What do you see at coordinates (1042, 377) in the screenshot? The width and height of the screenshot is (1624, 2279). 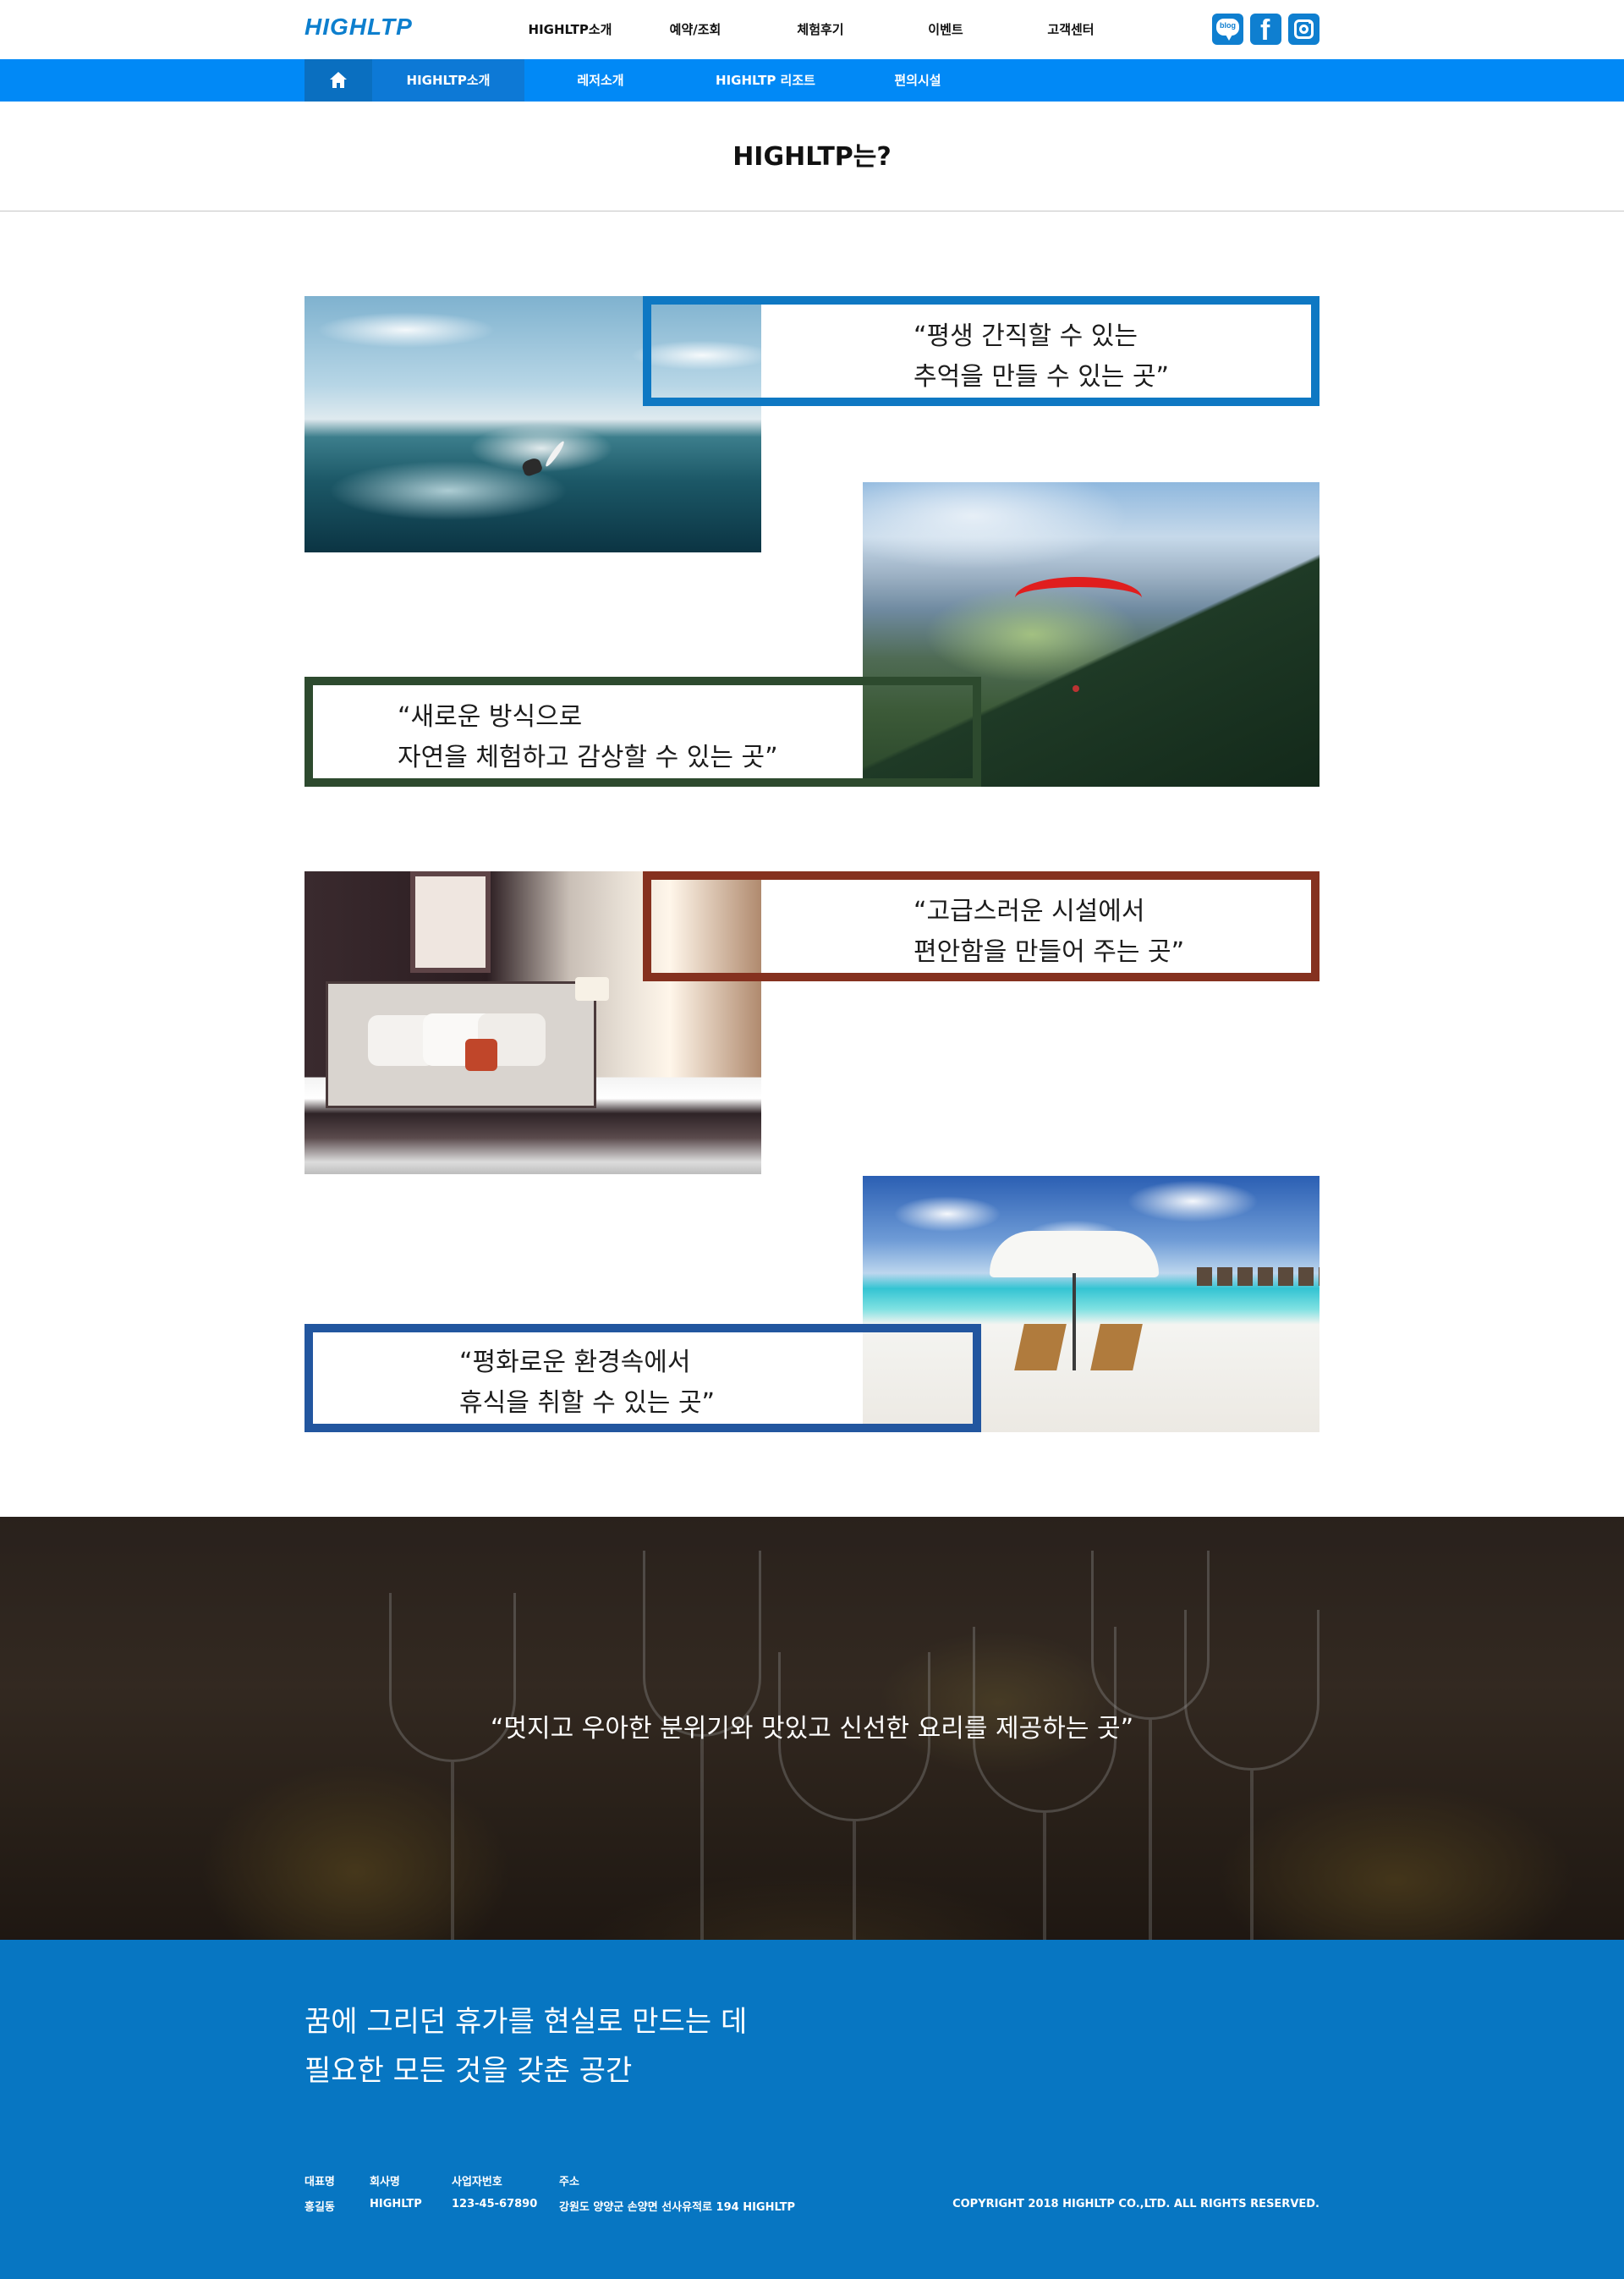 I see `quote-line: 추억을 만들 수 있는 곳”` at bounding box center [1042, 377].